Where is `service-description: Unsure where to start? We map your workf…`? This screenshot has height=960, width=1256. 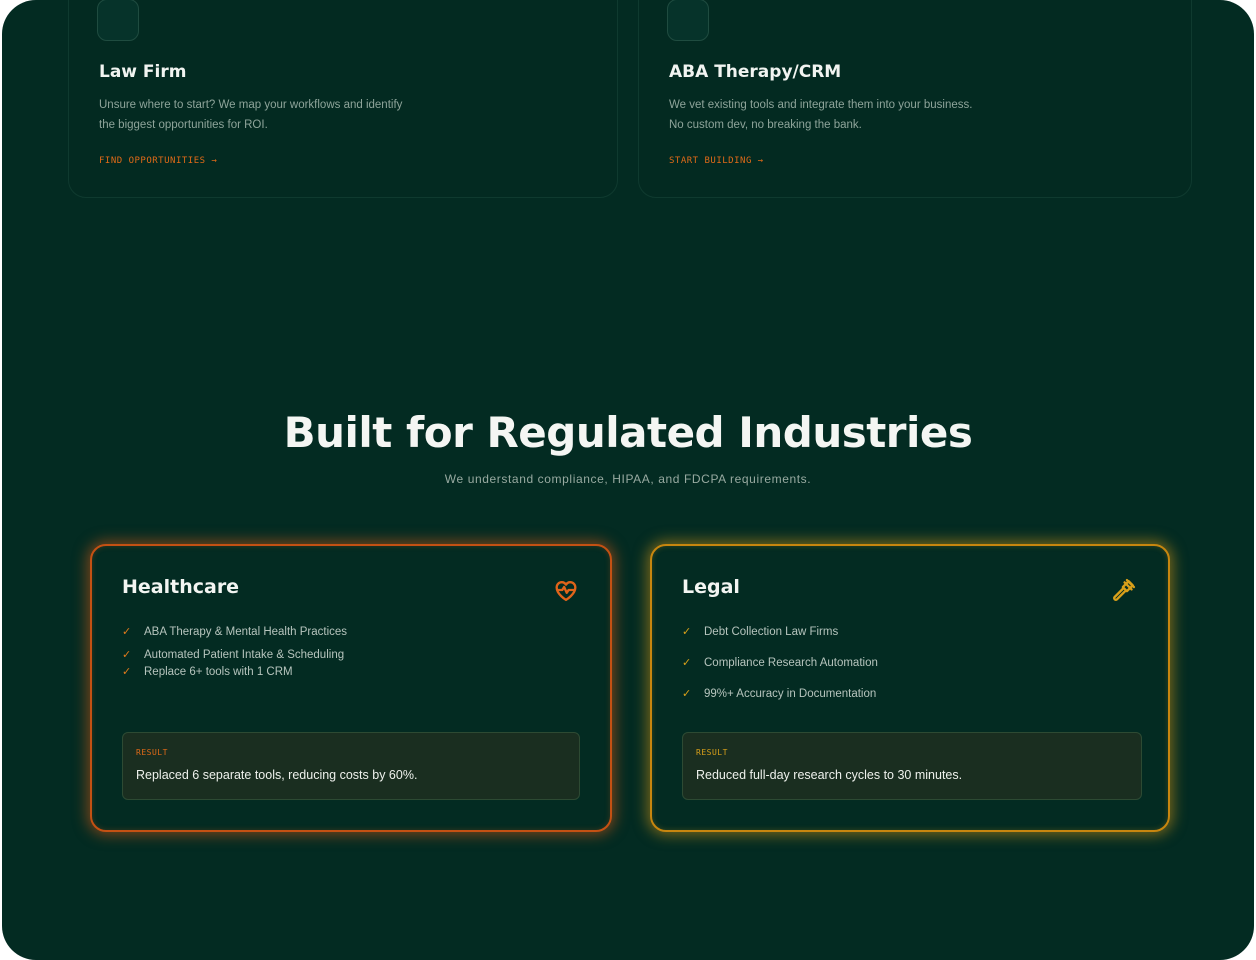 service-description: Unsure where to start? We map your workf… is located at coordinates (251, 115).